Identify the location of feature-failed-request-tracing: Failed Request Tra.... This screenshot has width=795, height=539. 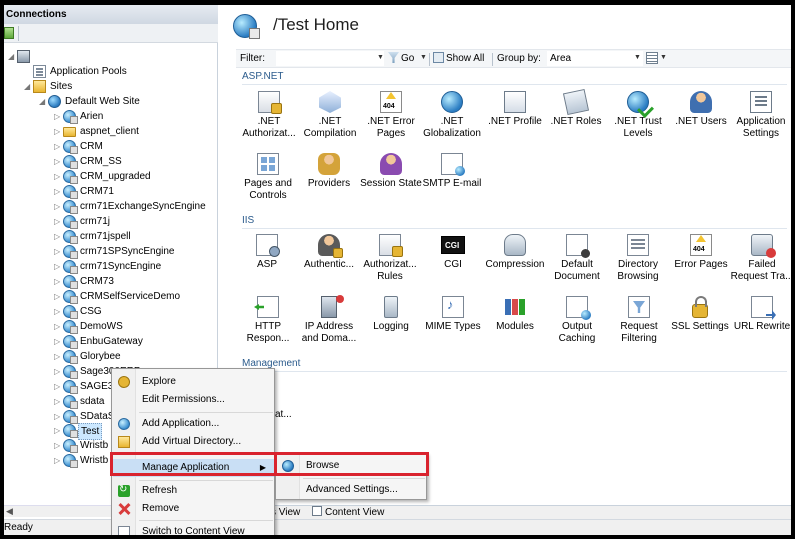
(760, 258).